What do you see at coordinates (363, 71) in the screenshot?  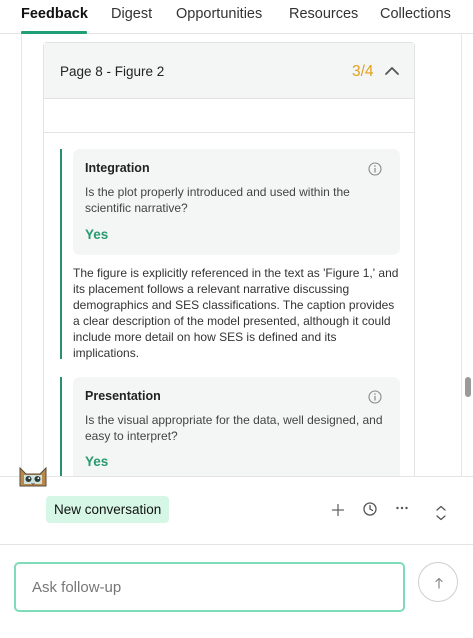 I see `figure-score: 3/4` at bounding box center [363, 71].